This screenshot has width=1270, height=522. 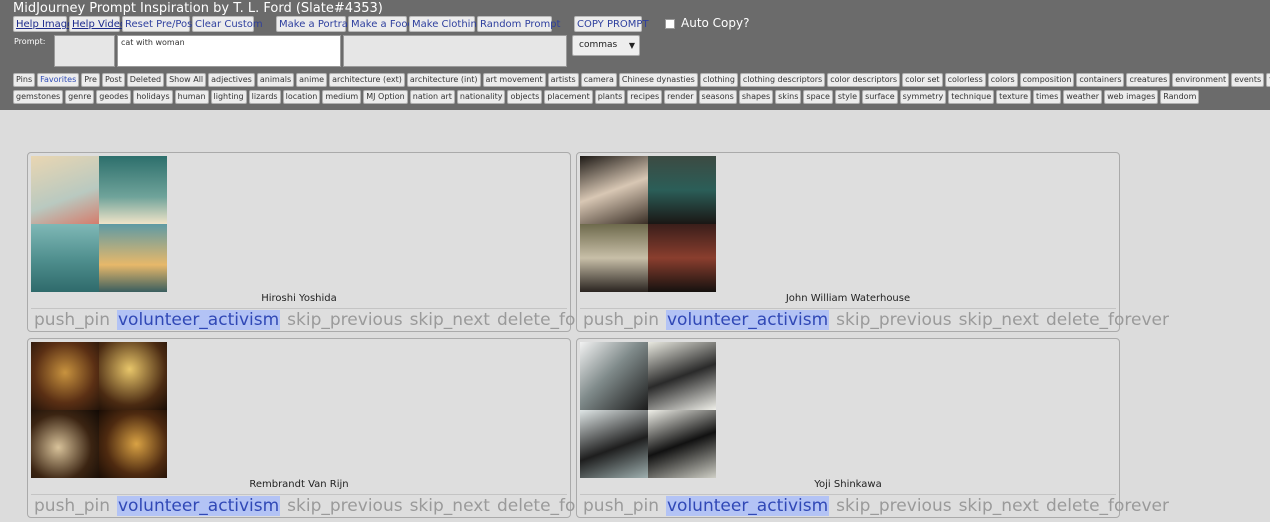 I want to click on tag-button: medium, so click(x=342, y=97).